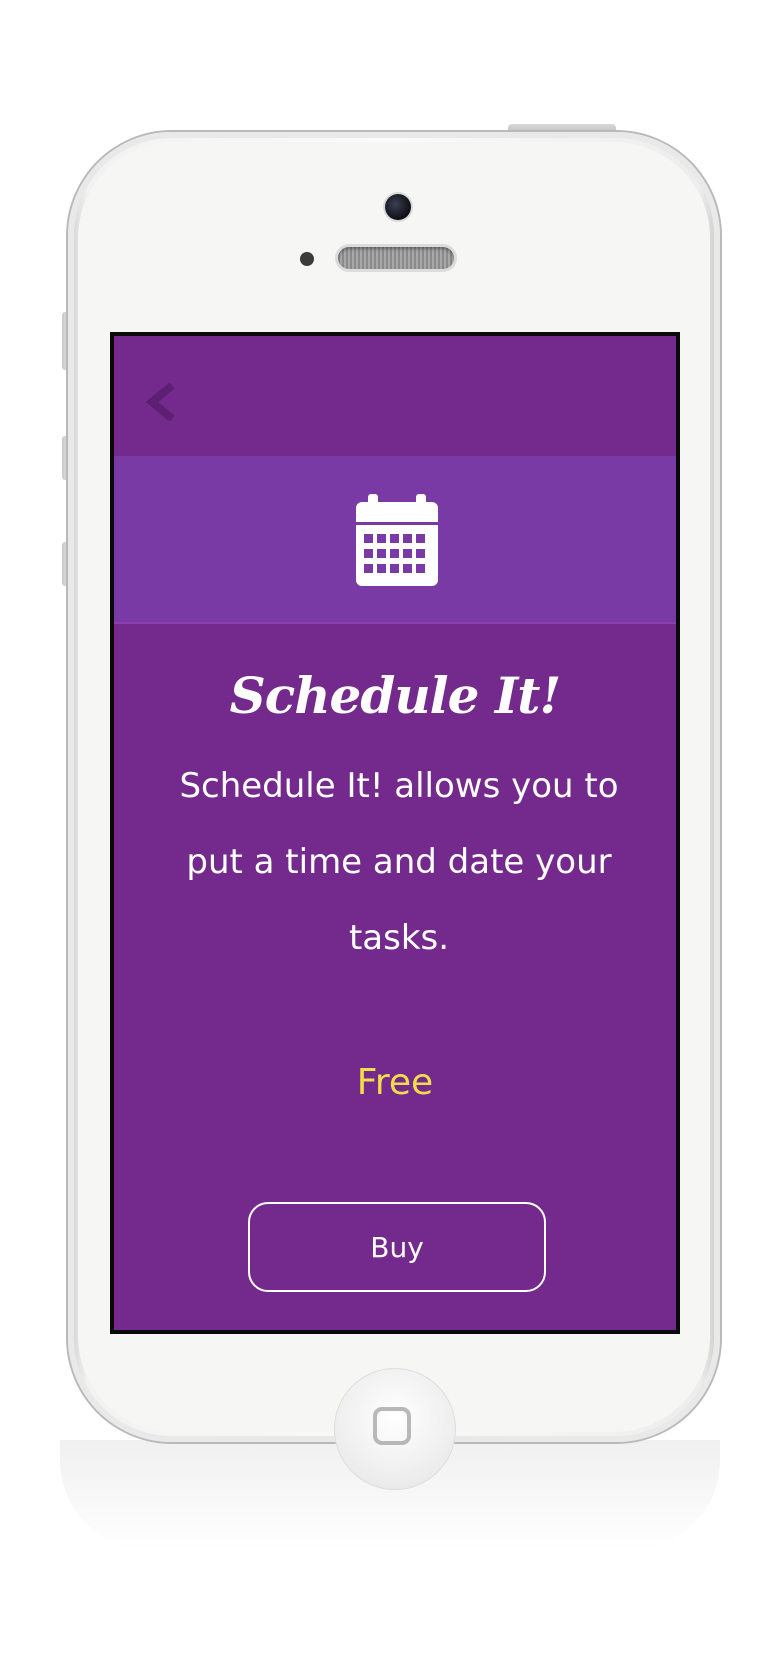  I want to click on home-square-icon, so click(392, 1426).